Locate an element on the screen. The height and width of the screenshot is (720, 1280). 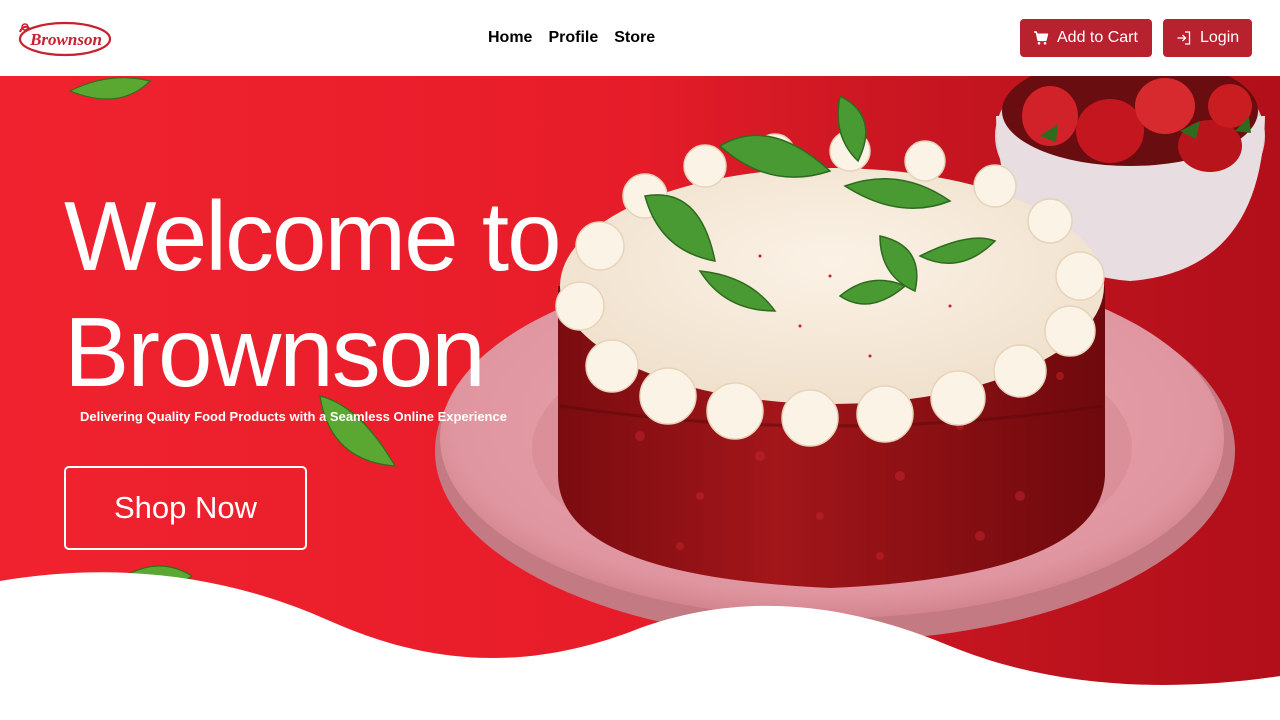
main-nav: Home Profile Store is located at coordinates (571, 38).